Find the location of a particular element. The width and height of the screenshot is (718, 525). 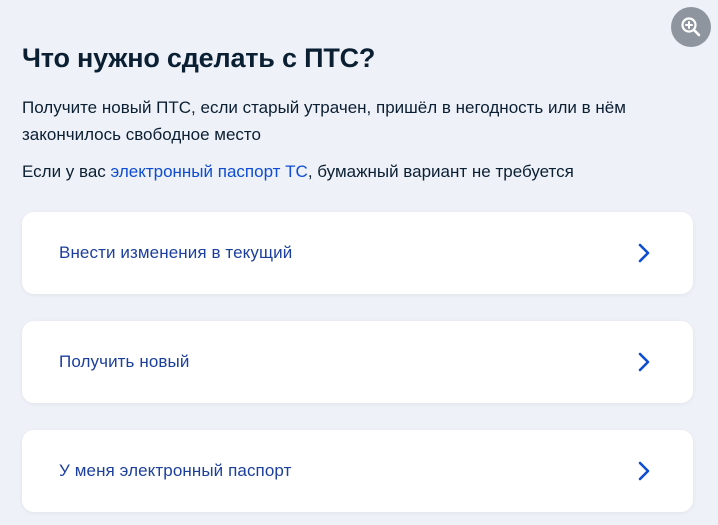

option-get-new: Получить новый is located at coordinates (357, 362).